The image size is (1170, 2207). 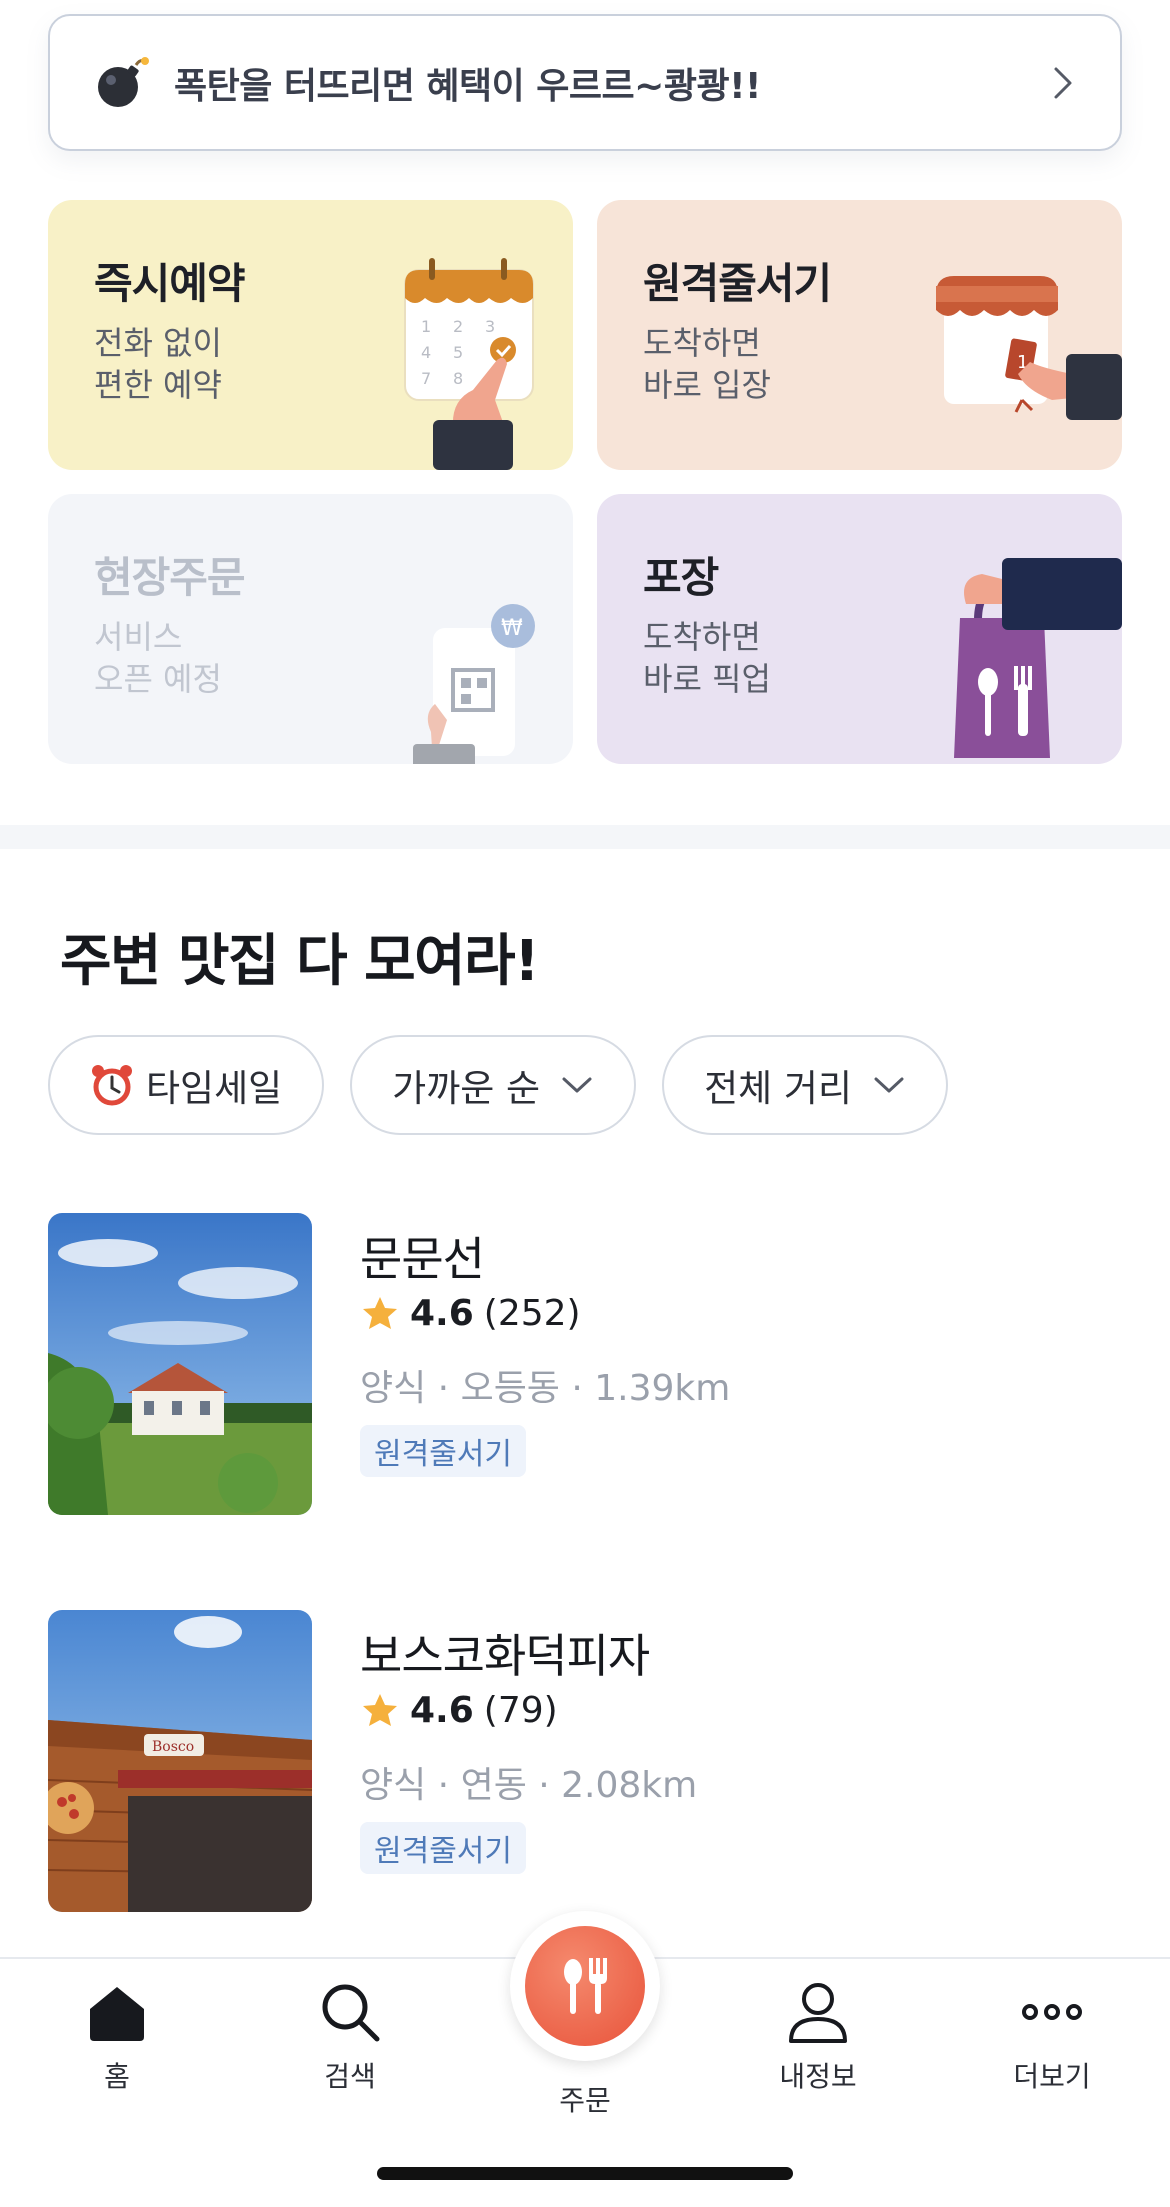 I want to click on tab-label: 홈, so click(x=117, y=2076).